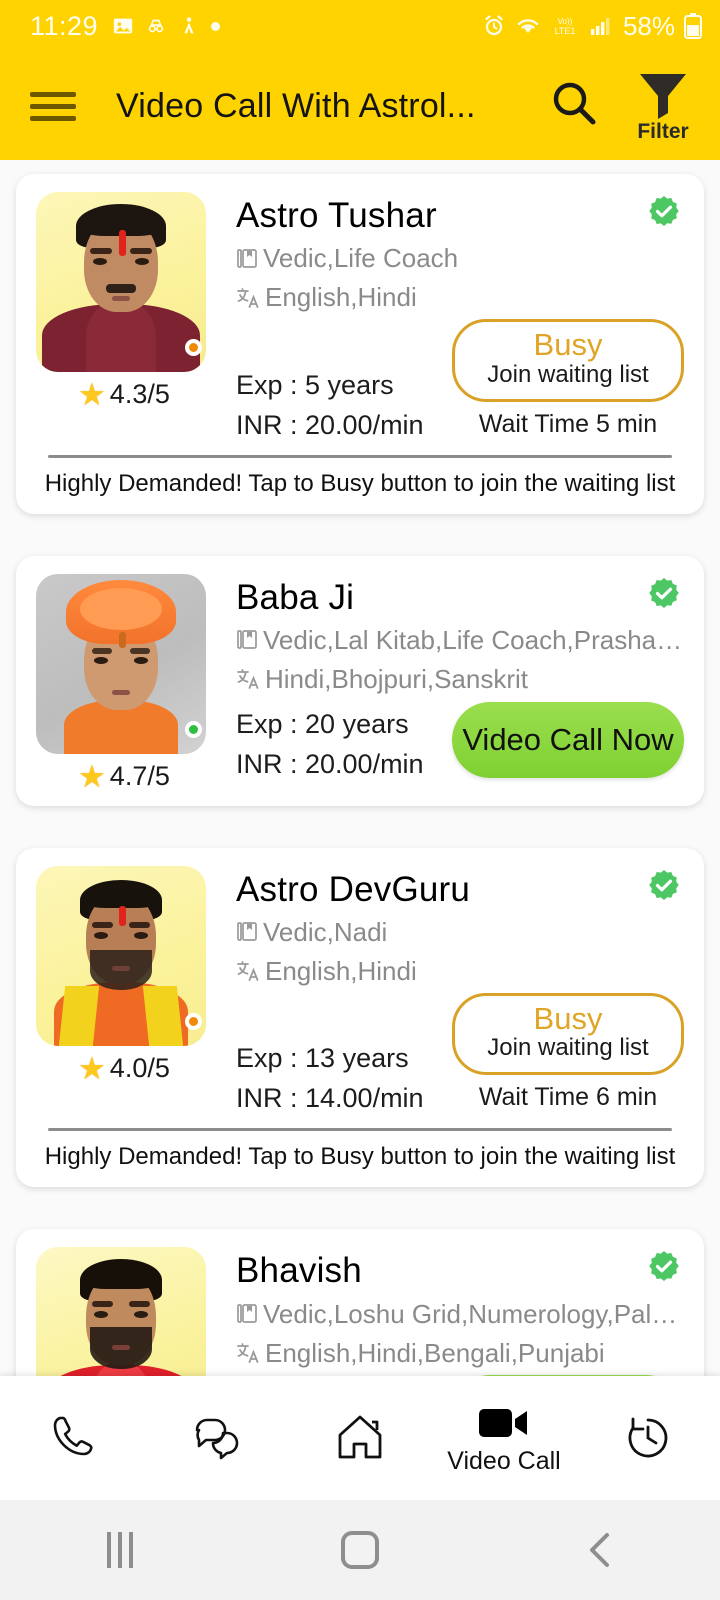  I want to click on experience: Exp : 5 years, so click(315, 384).